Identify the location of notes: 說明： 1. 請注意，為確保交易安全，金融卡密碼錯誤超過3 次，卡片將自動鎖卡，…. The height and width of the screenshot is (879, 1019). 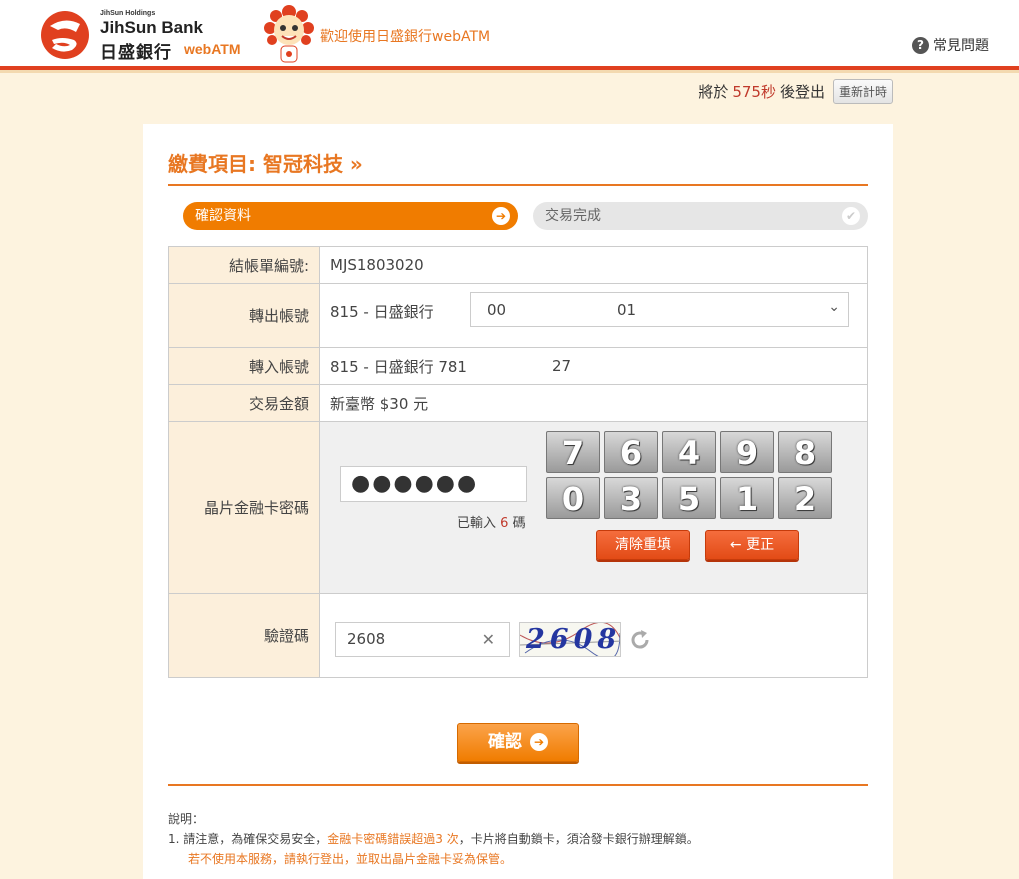
(433, 839).